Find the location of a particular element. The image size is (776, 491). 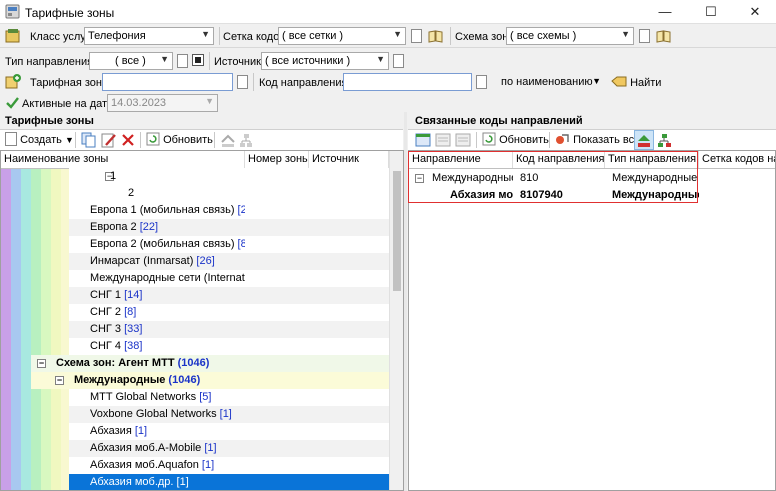

zone-count: [83] is located at coordinates (239, 244).